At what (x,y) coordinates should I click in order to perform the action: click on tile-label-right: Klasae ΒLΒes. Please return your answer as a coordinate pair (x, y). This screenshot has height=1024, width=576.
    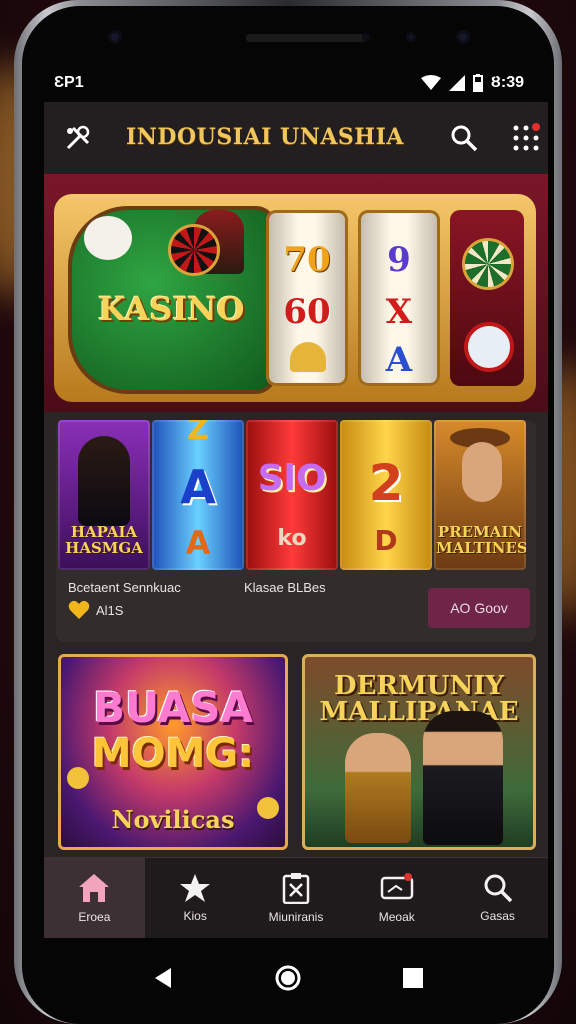
    Looking at the image, I should click on (285, 587).